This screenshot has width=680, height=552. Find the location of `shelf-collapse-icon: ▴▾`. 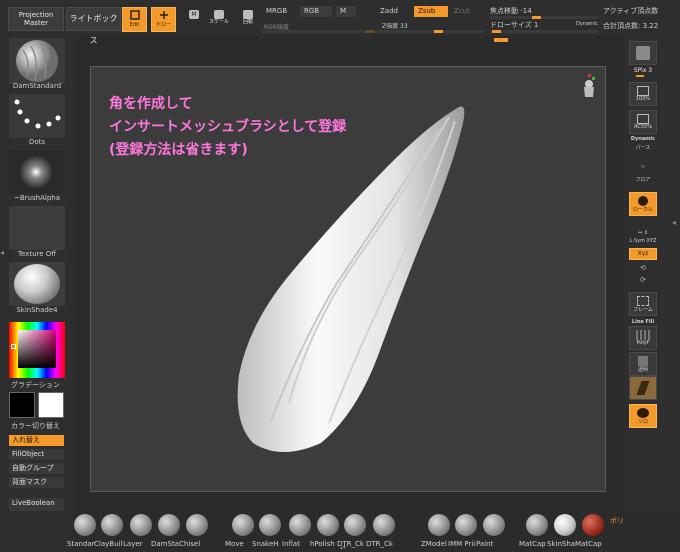

shelf-collapse-icon: ▴▾ is located at coordinates (343, 547).